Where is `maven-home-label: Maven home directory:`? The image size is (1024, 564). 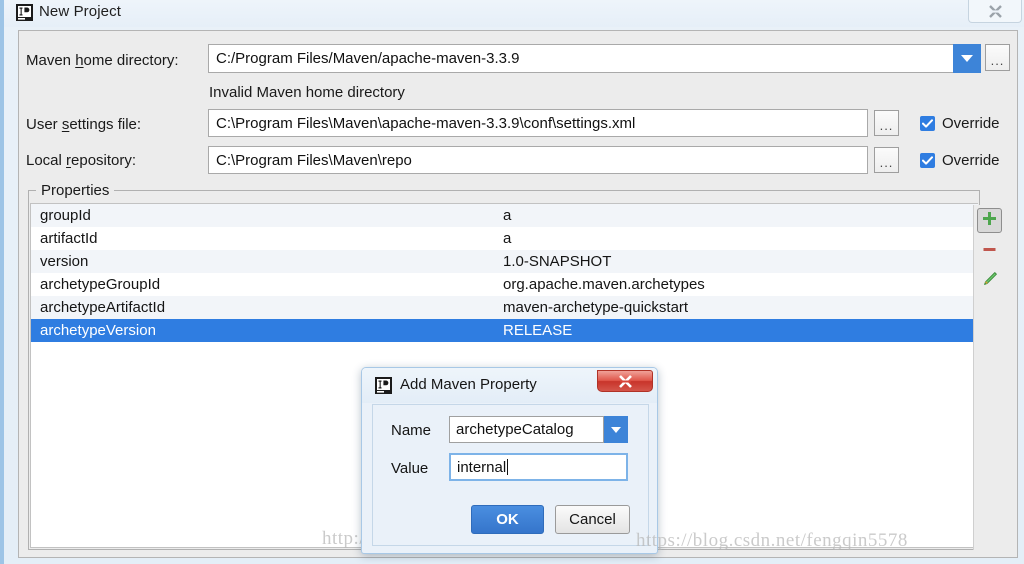 maven-home-label: Maven home directory: is located at coordinates (102, 60).